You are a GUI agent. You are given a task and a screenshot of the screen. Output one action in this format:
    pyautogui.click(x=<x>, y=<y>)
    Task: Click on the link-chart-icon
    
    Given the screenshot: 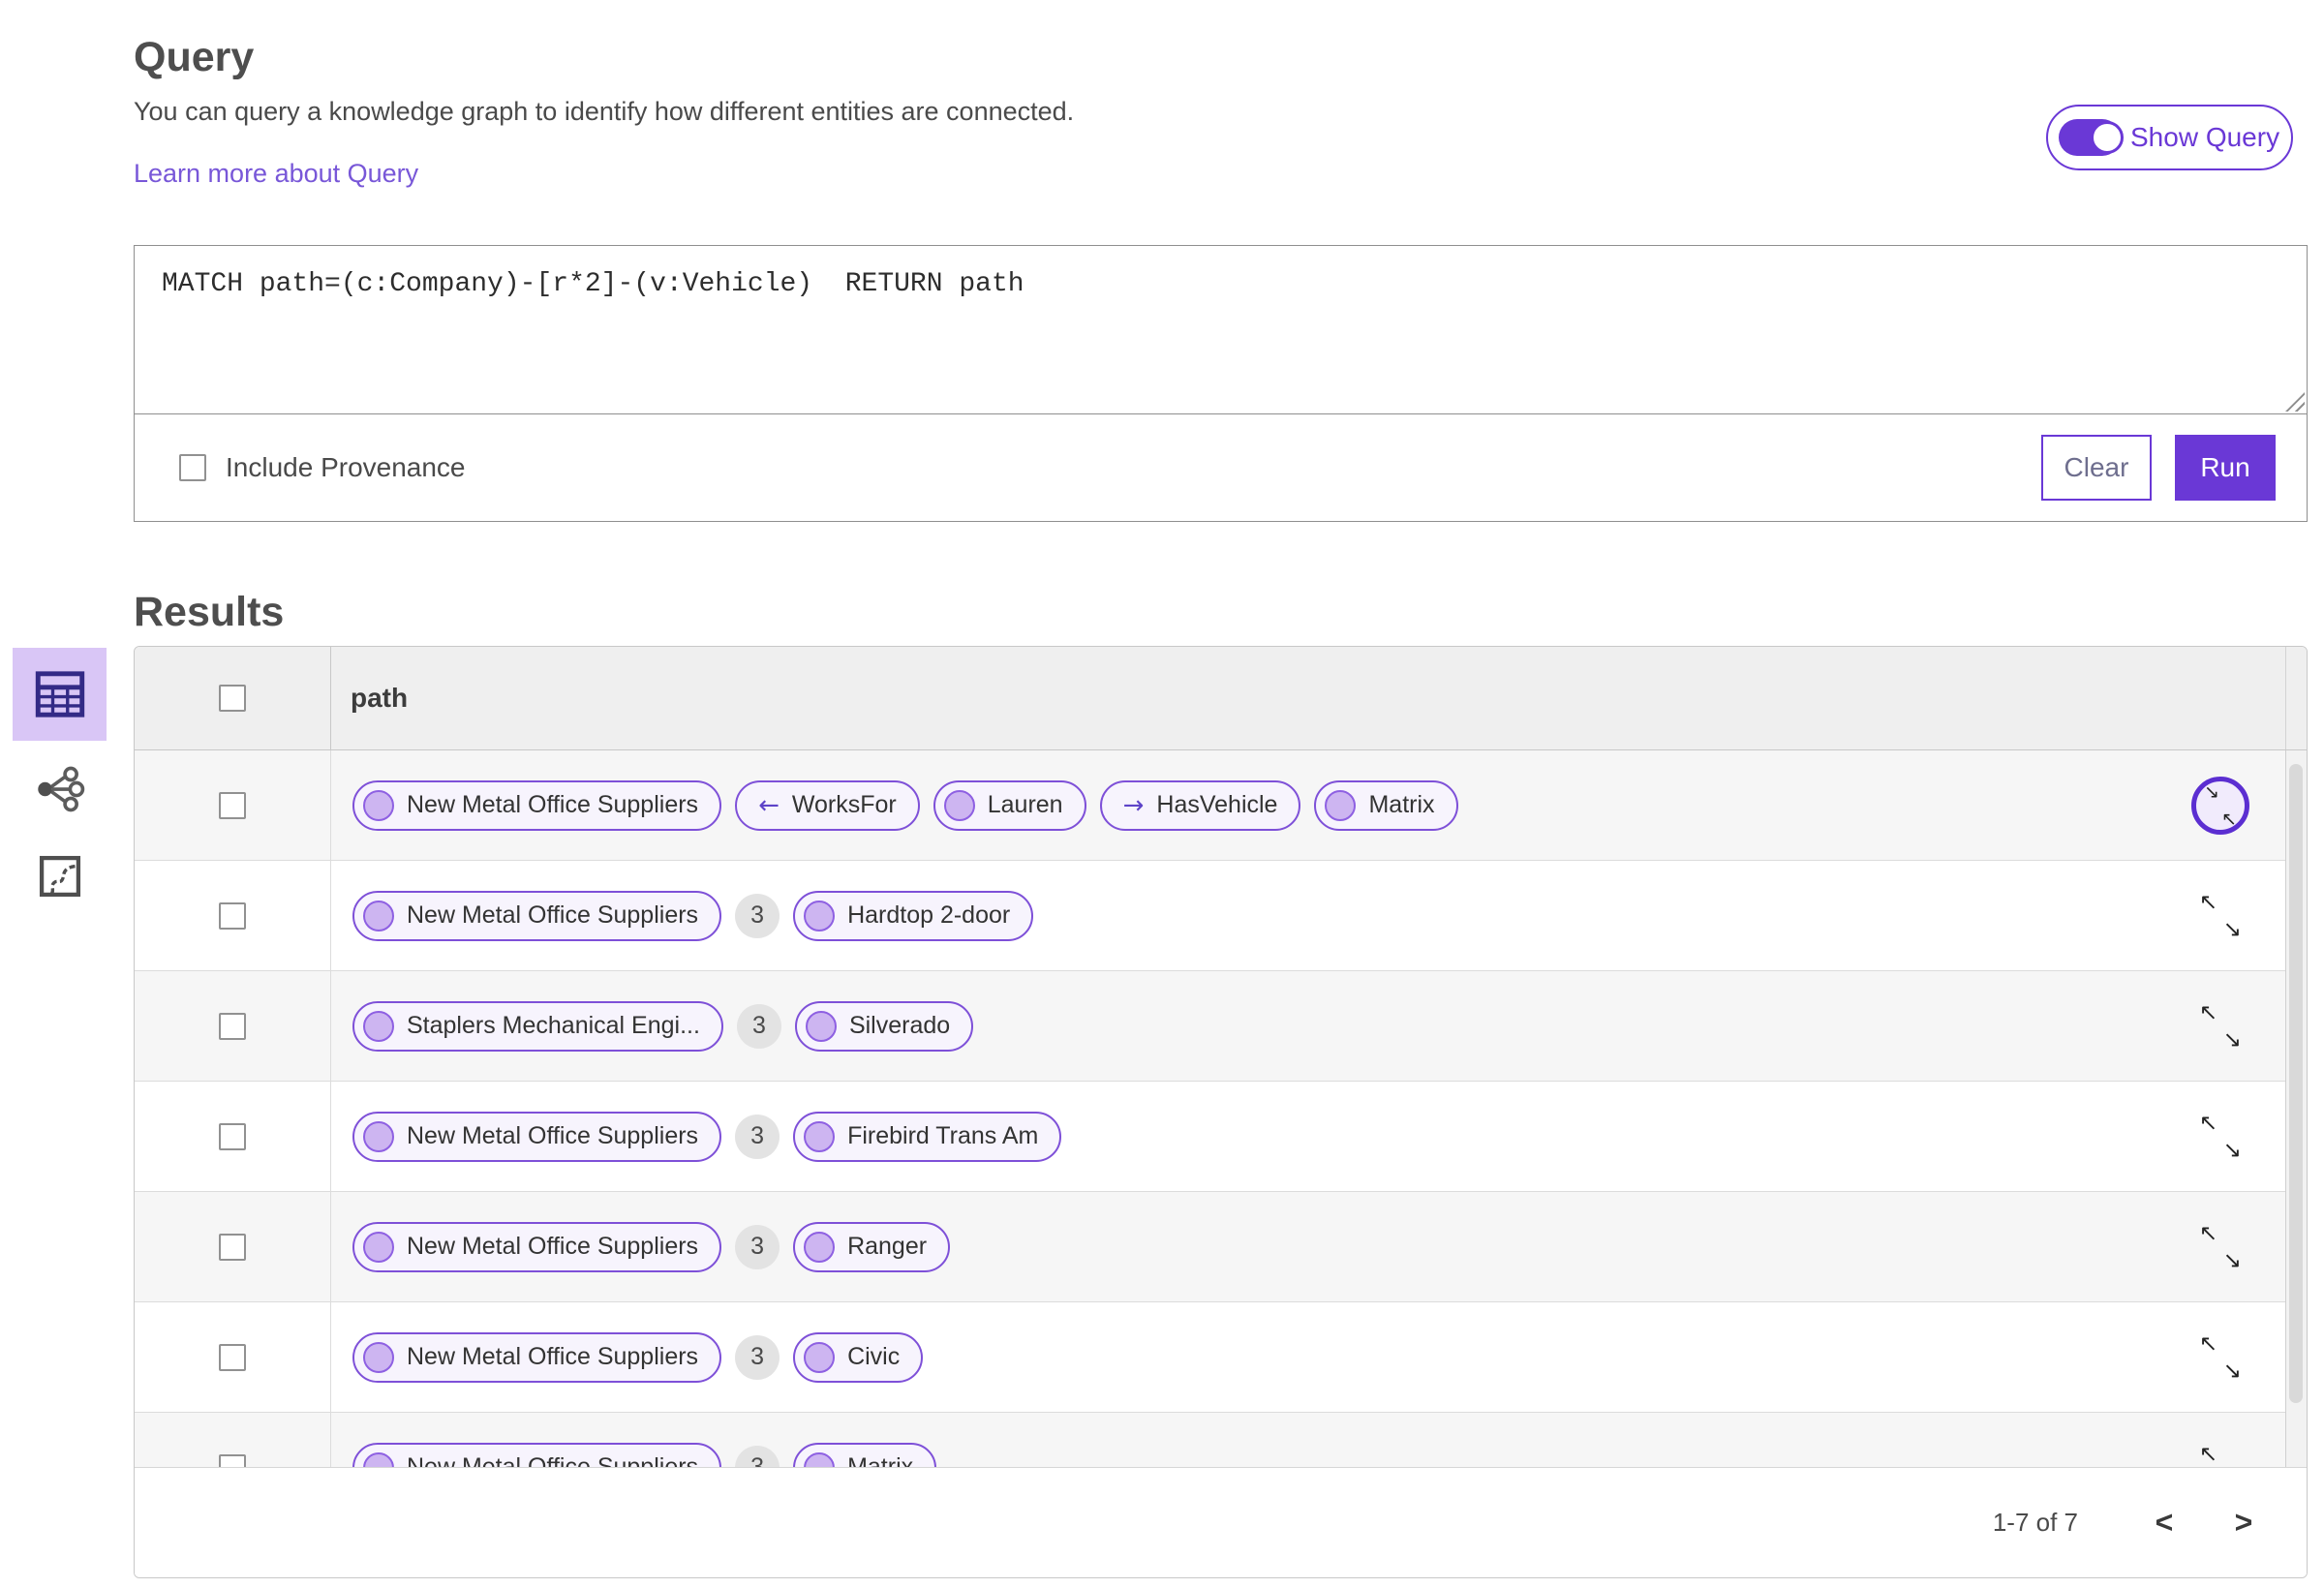 What is the action you would take?
    pyautogui.click(x=60, y=789)
    